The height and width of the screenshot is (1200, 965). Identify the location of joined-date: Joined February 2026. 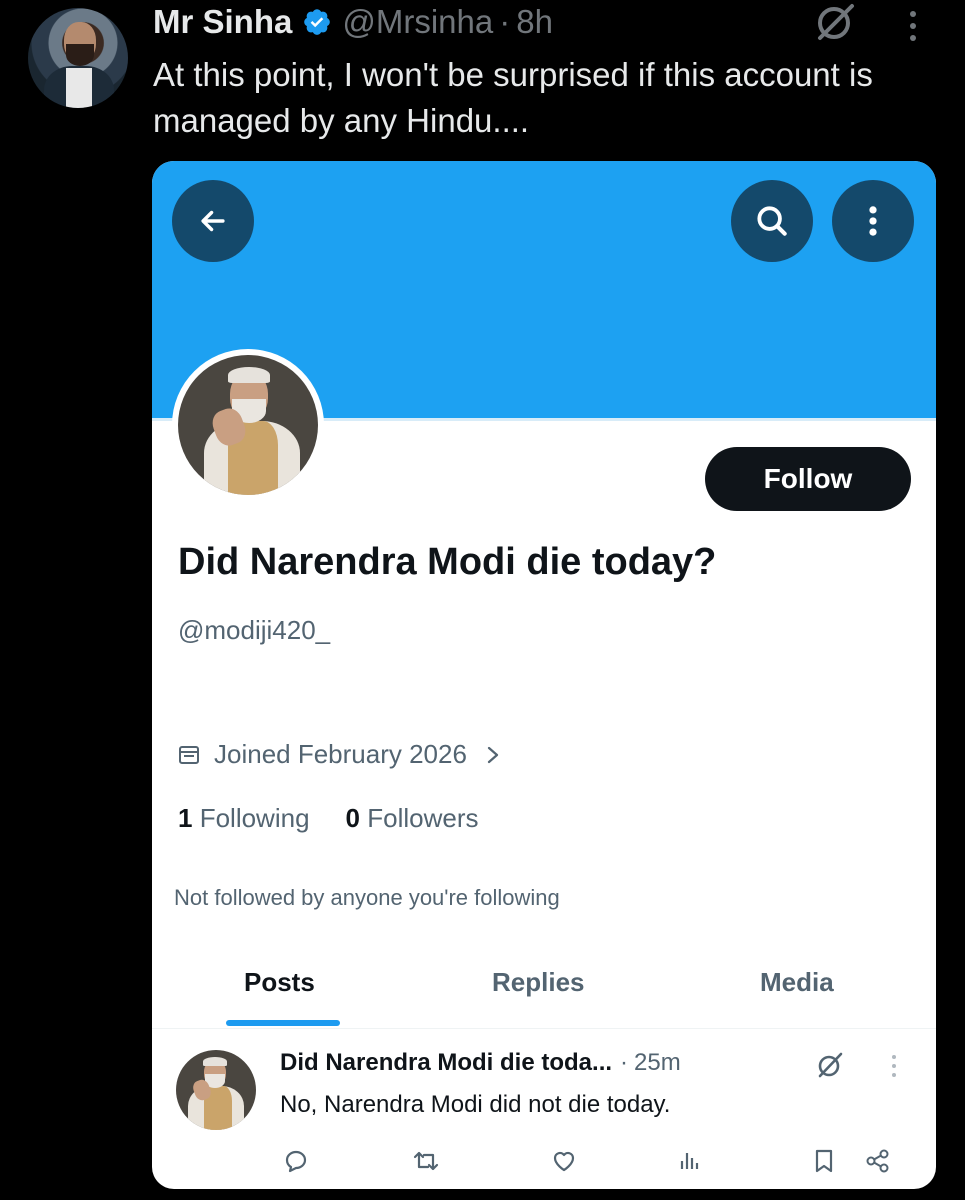
(339, 754).